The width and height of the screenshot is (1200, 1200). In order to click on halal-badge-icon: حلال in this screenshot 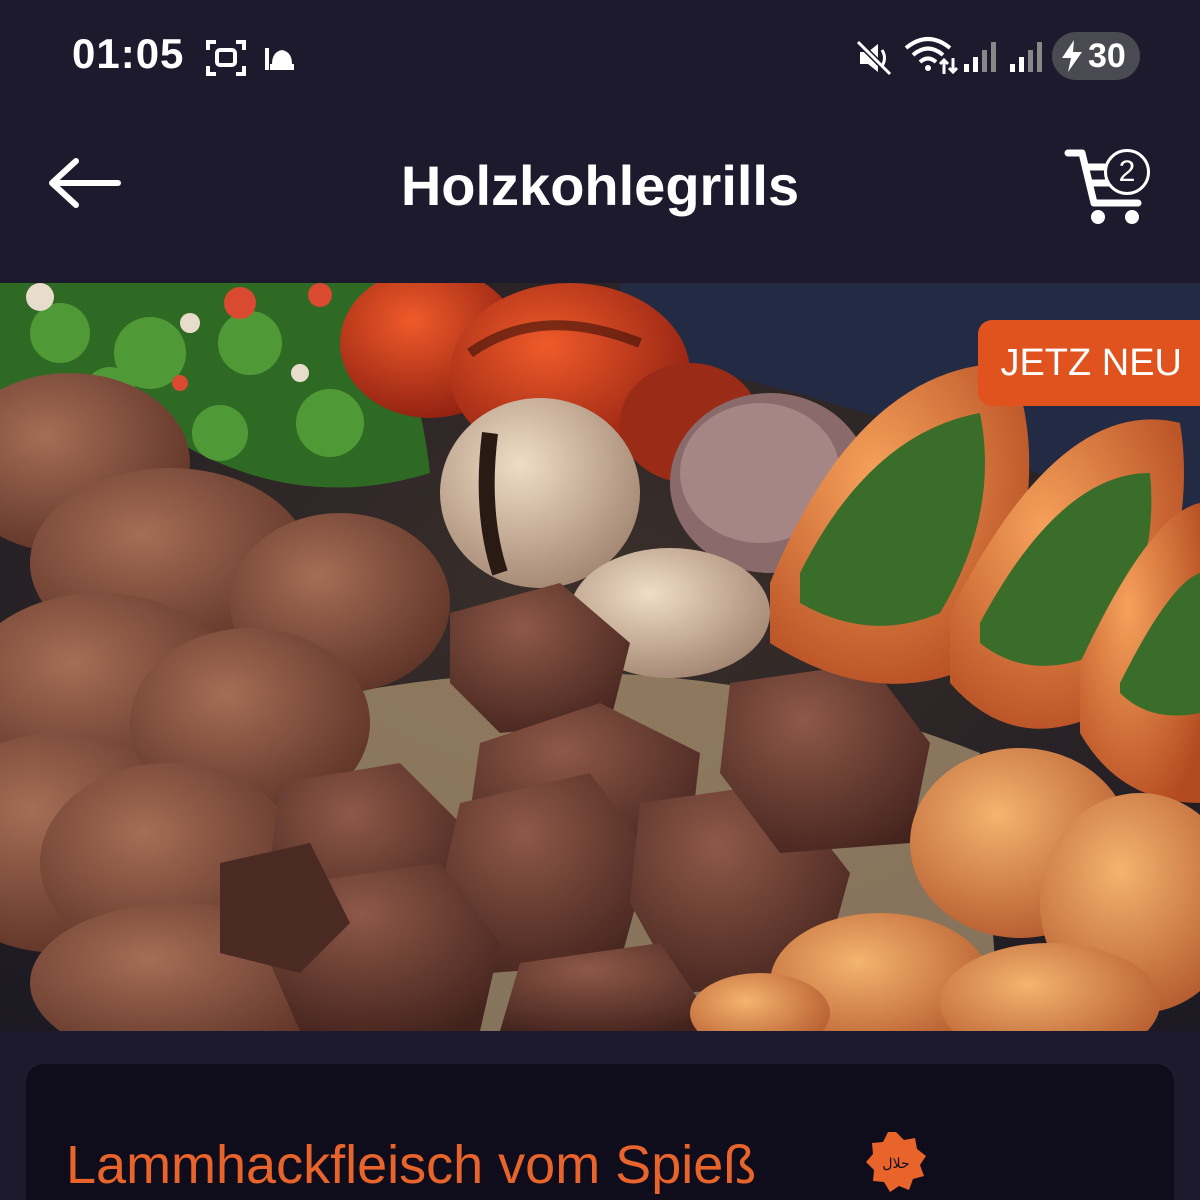, I will do `click(896, 1162)`.